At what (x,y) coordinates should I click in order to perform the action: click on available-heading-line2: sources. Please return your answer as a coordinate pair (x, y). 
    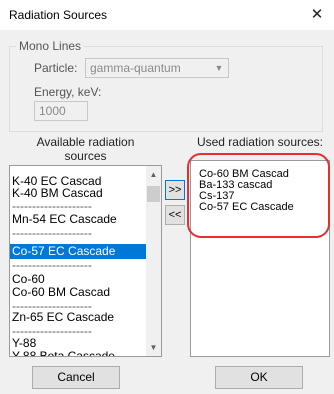
    Looking at the image, I should click on (85, 156).